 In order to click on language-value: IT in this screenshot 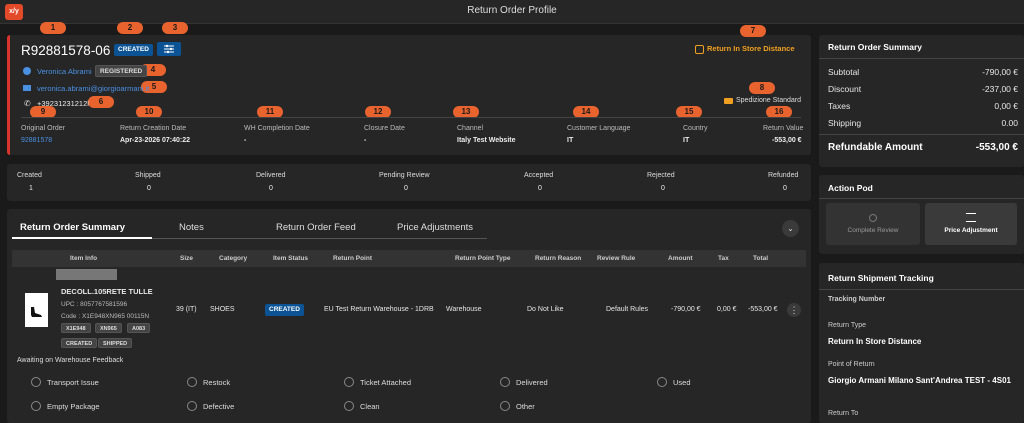, I will do `click(570, 140)`.